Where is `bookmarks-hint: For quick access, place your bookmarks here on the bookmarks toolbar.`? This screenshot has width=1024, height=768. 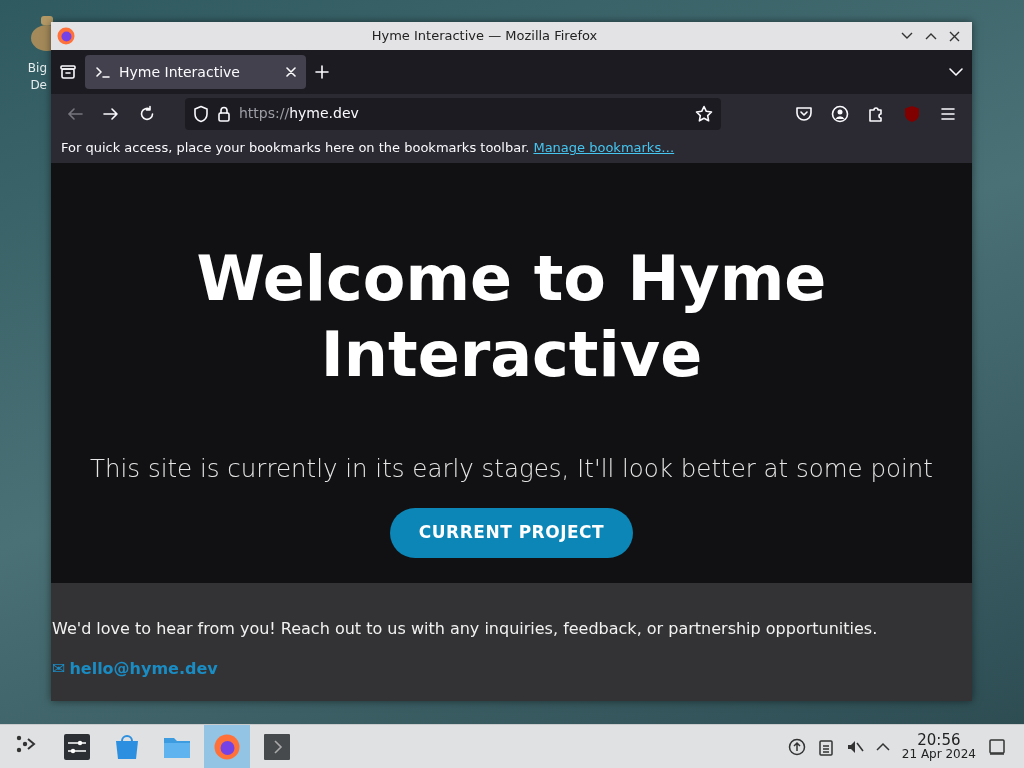 bookmarks-hint: For quick access, place your bookmarks here on the bookmarks toolbar. is located at coordinates (295, 148).